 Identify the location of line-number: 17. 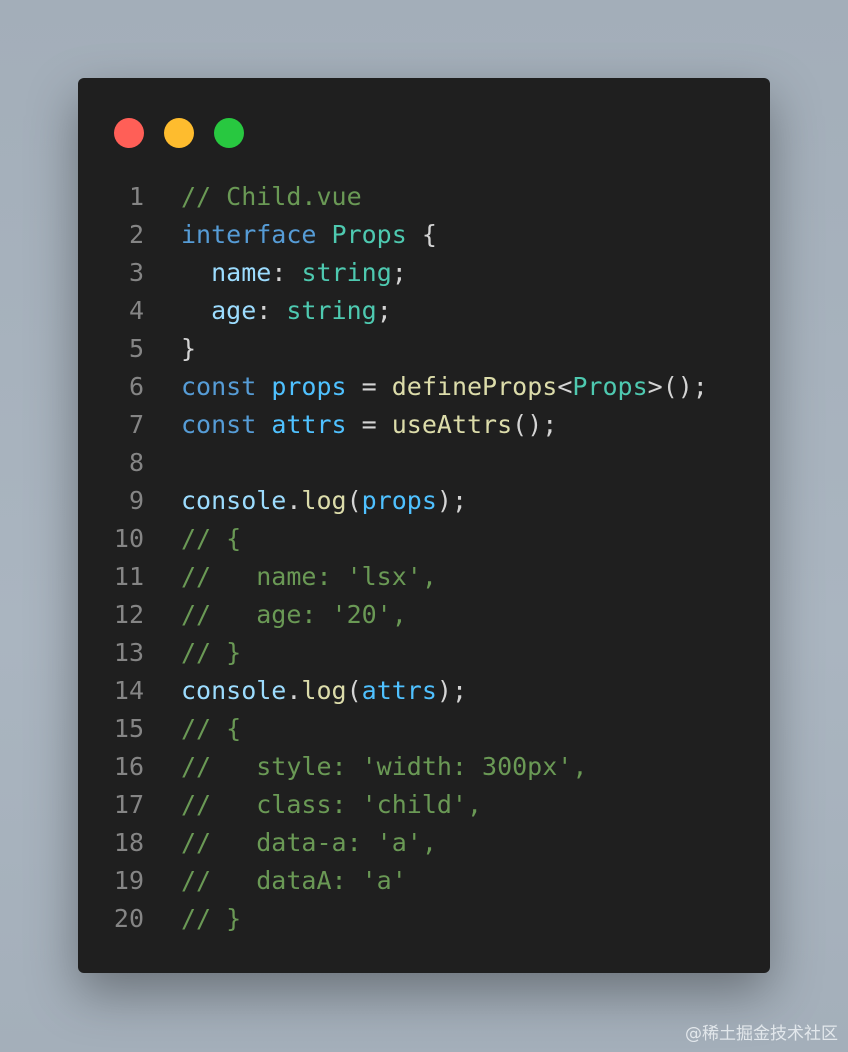
(128, 804).